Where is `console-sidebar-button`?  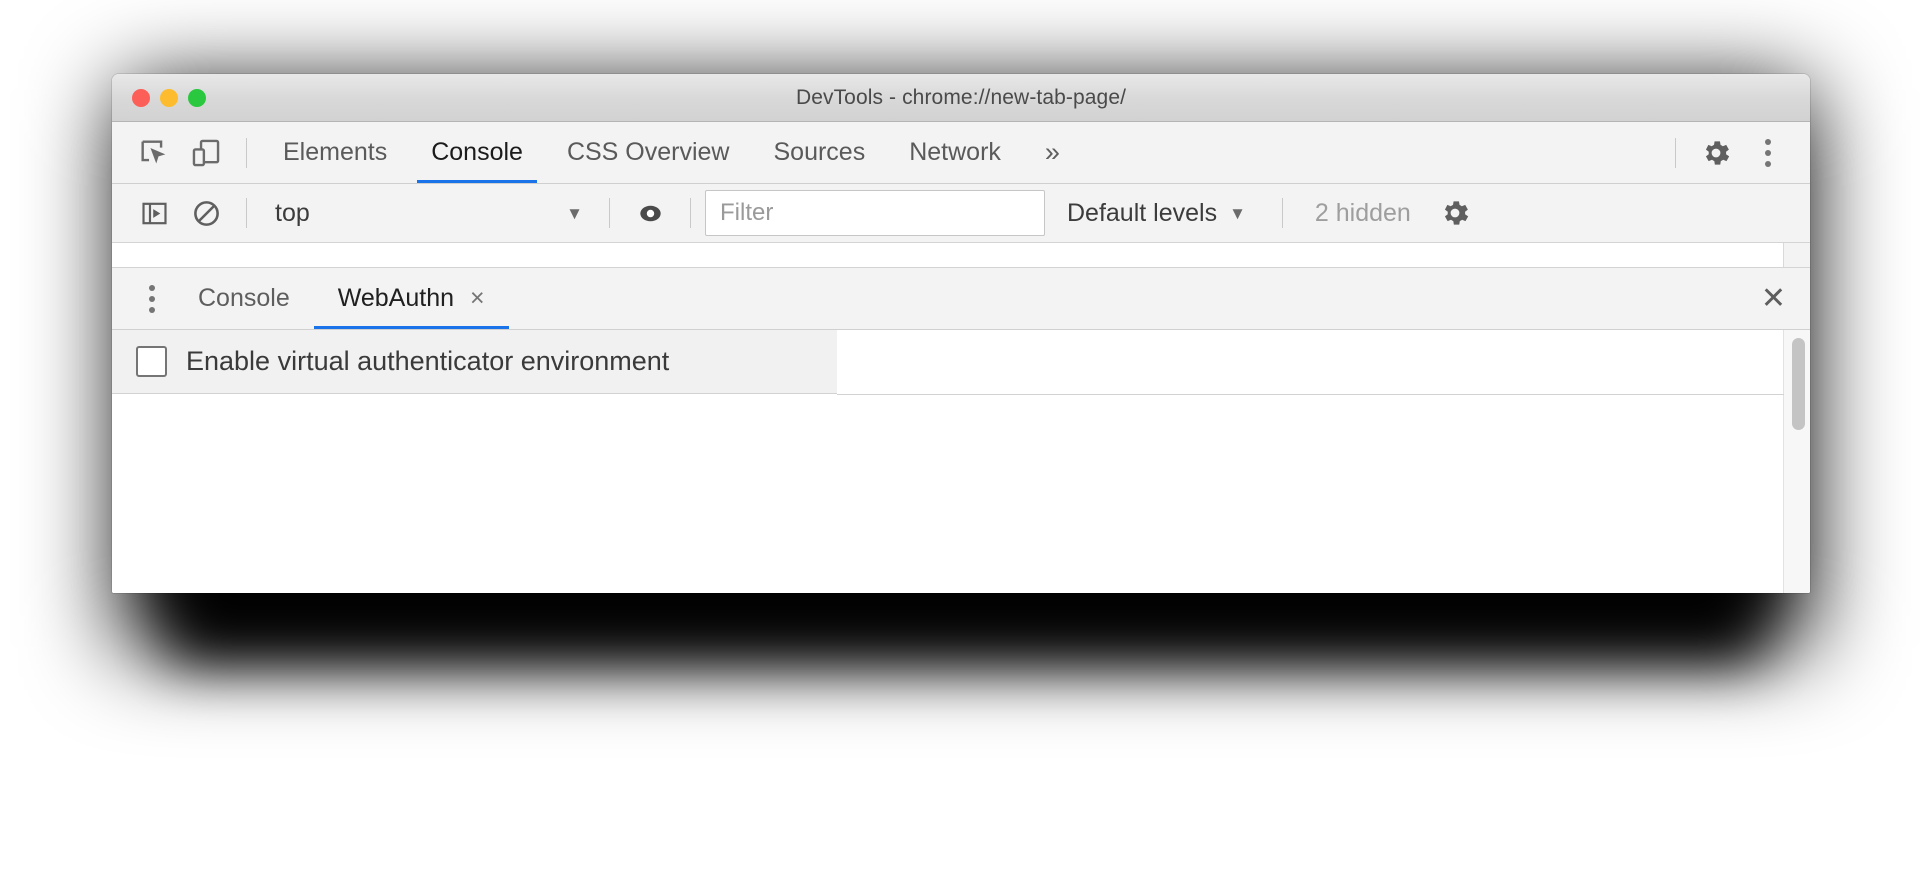 console-sidebar-button is located at coordinates (154, 213).